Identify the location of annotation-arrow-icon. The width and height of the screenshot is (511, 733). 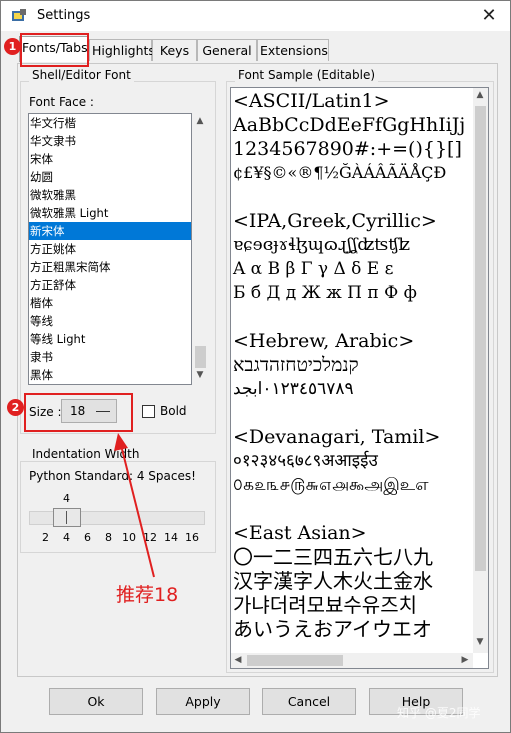
(134, 505).